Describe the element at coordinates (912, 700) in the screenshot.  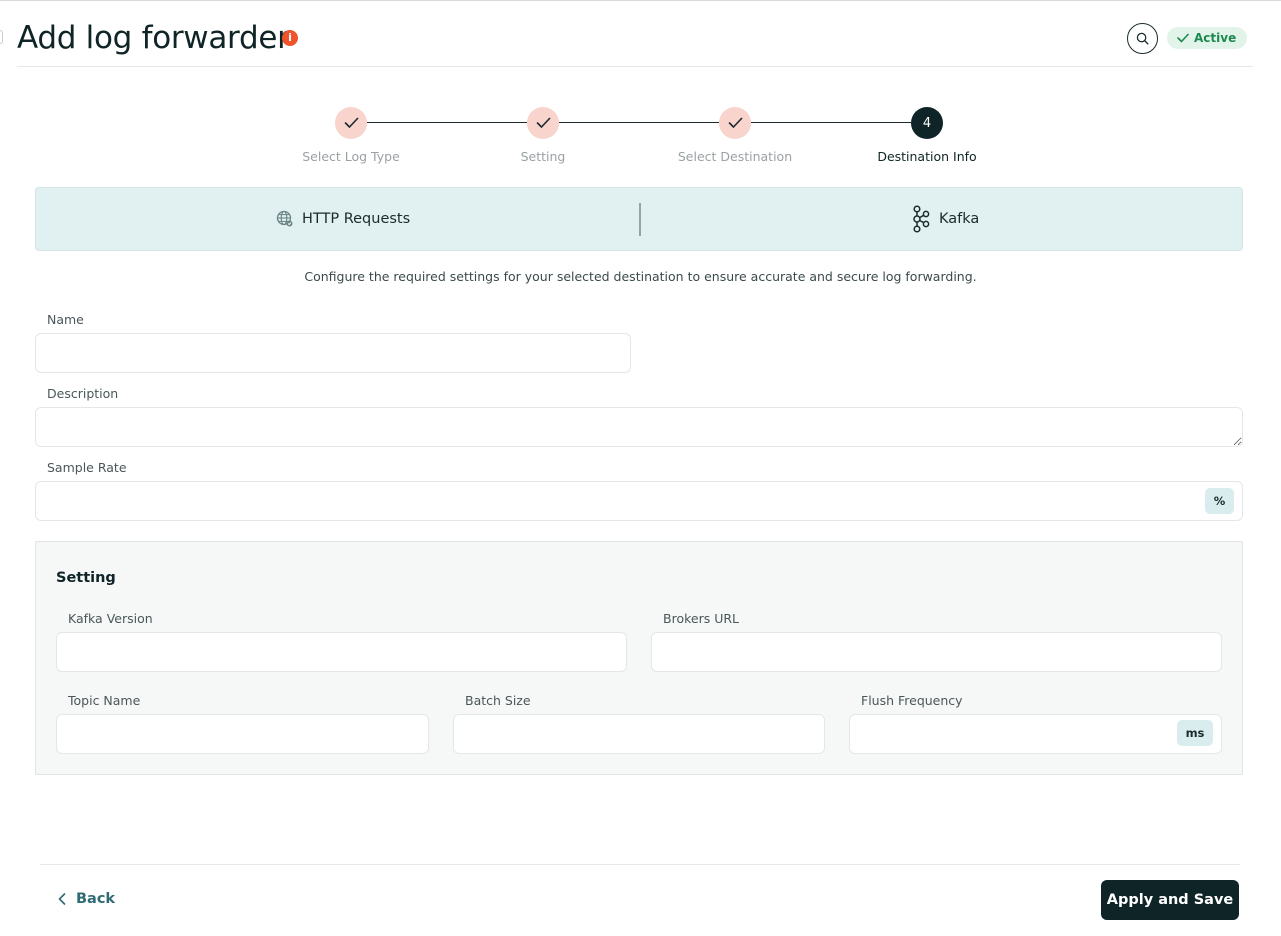
I see `flush-frequency-label: Flush Frequency` at that location.